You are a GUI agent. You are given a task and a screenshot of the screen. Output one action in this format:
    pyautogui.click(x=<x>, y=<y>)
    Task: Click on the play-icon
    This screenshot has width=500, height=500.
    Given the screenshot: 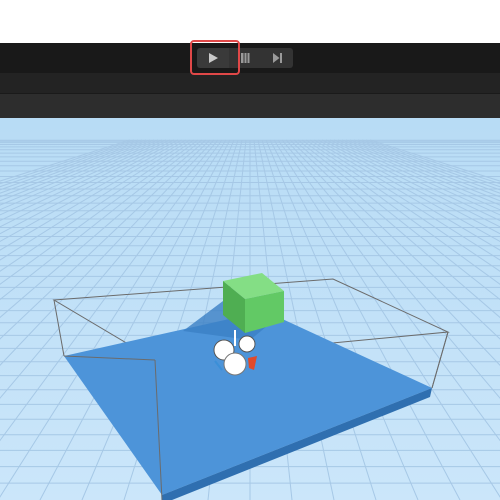 What is the action you would take?
    pyautogui.click(x=213, y=58)
    